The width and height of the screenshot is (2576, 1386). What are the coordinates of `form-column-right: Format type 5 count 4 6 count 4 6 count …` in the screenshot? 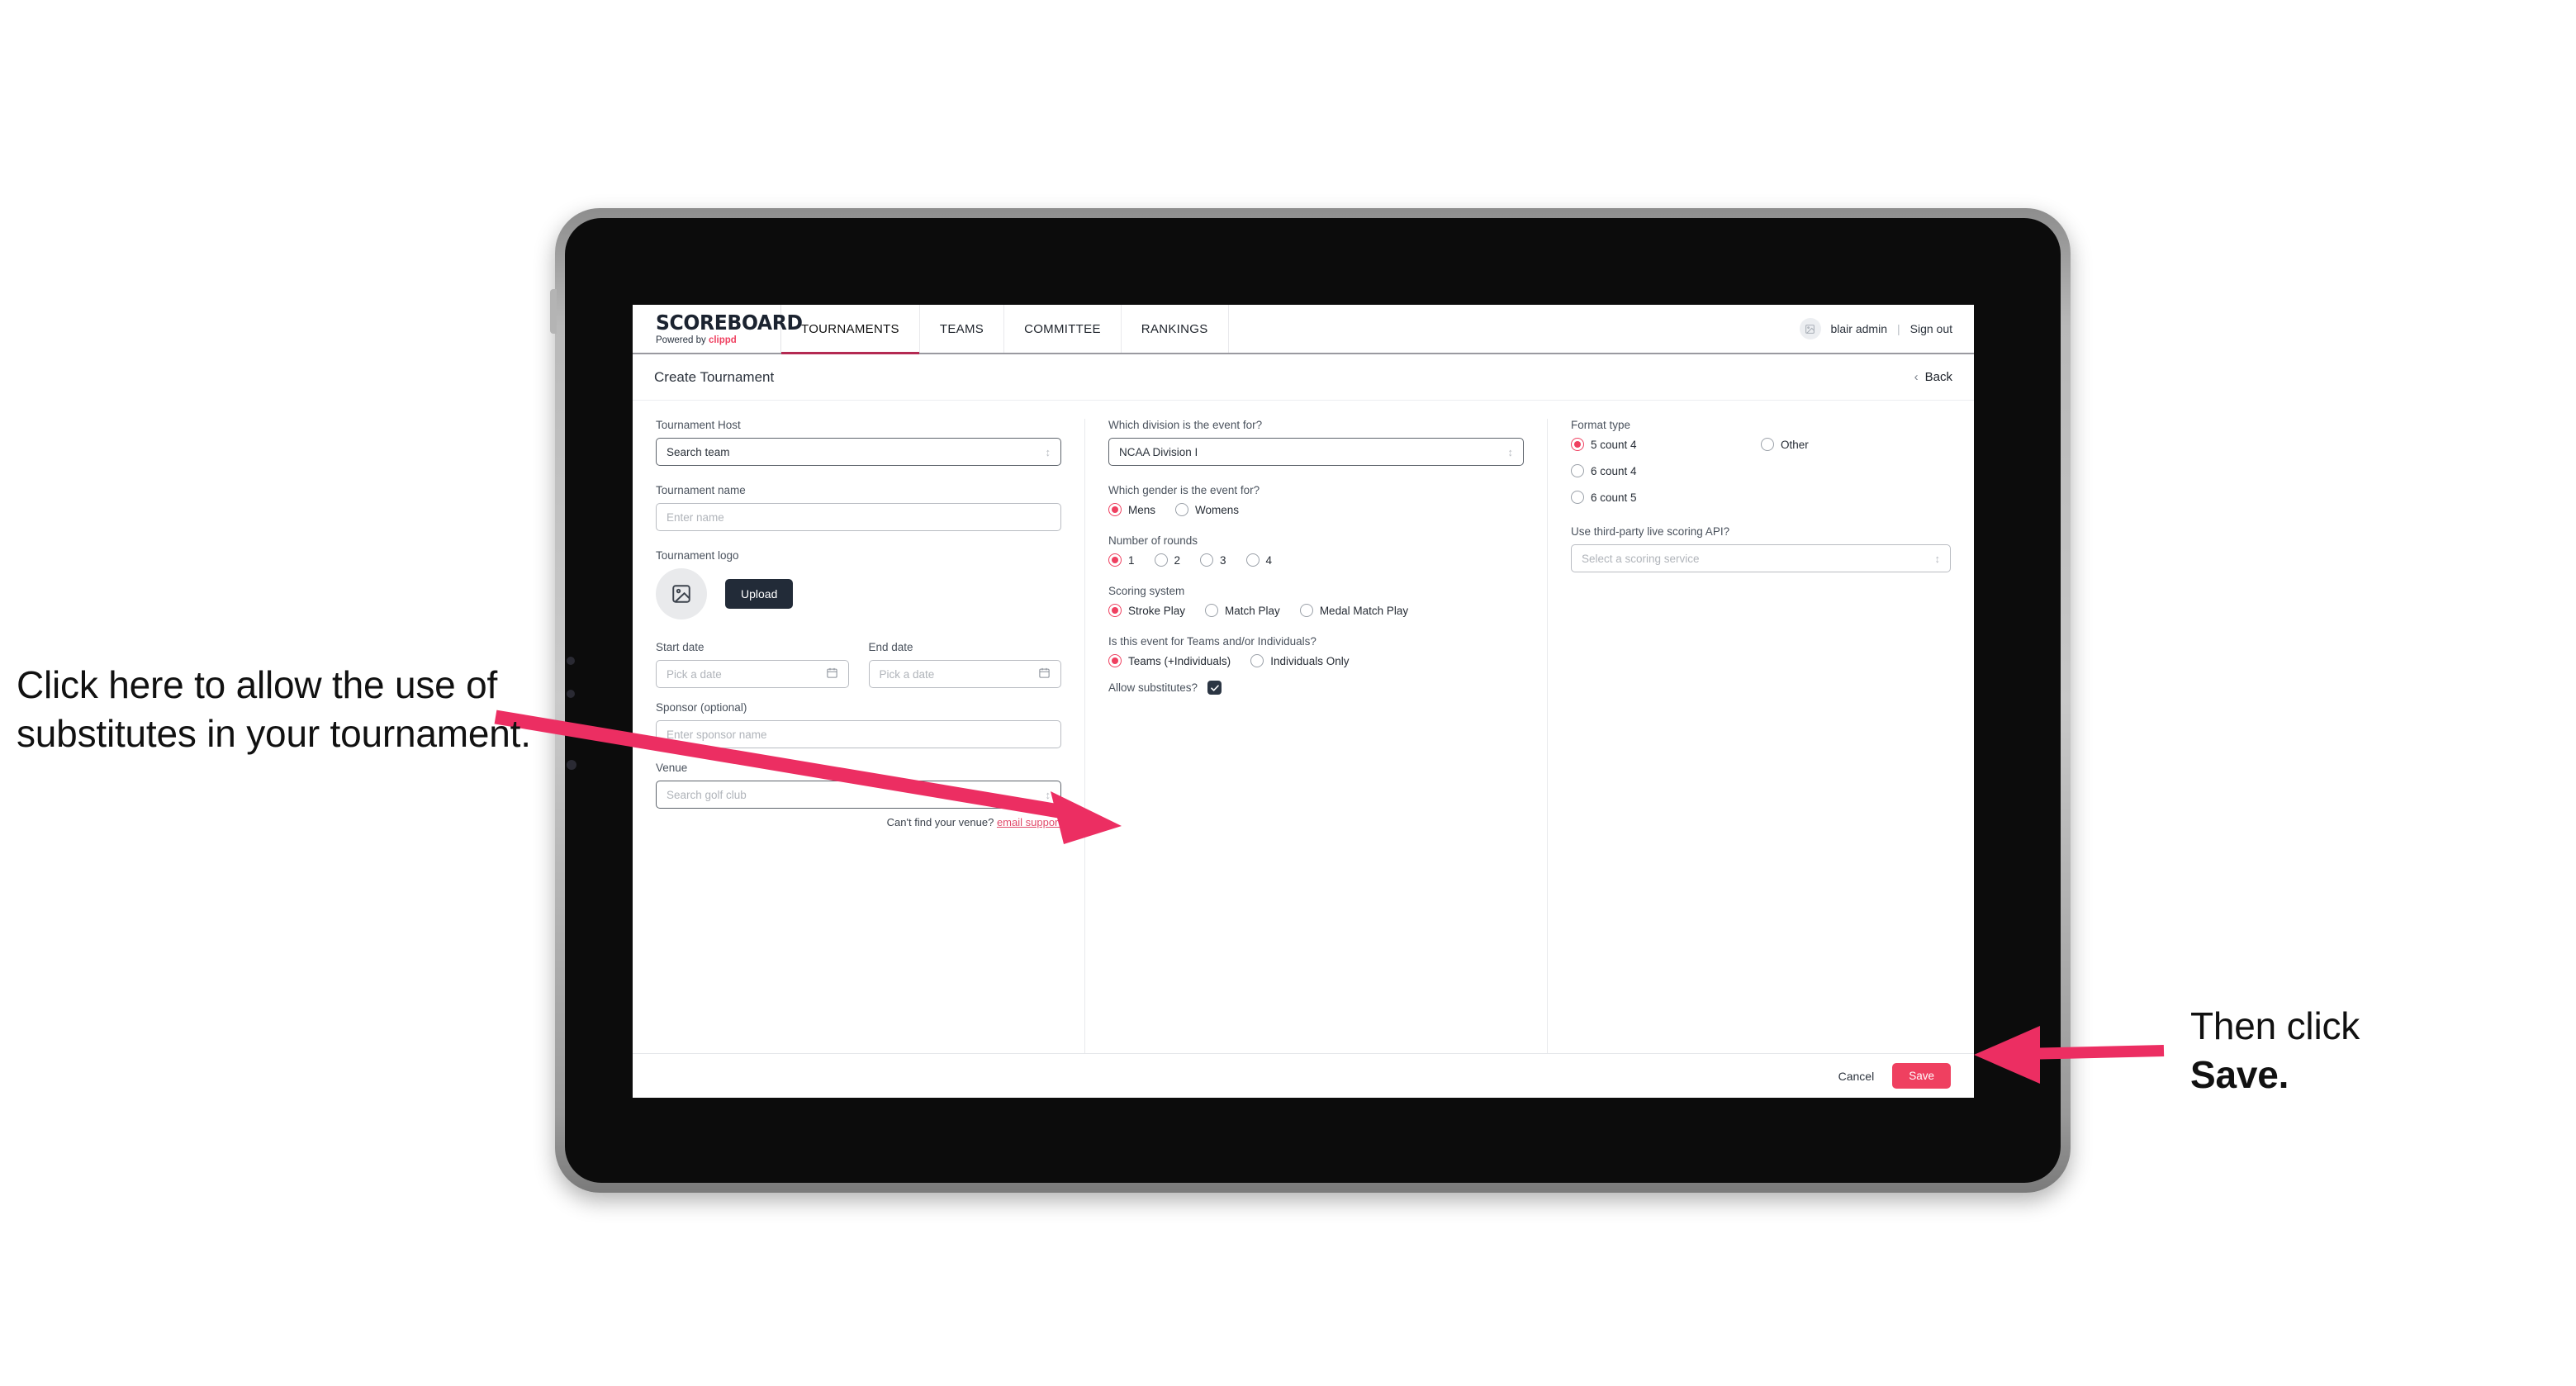 It's located at (1761, 736).